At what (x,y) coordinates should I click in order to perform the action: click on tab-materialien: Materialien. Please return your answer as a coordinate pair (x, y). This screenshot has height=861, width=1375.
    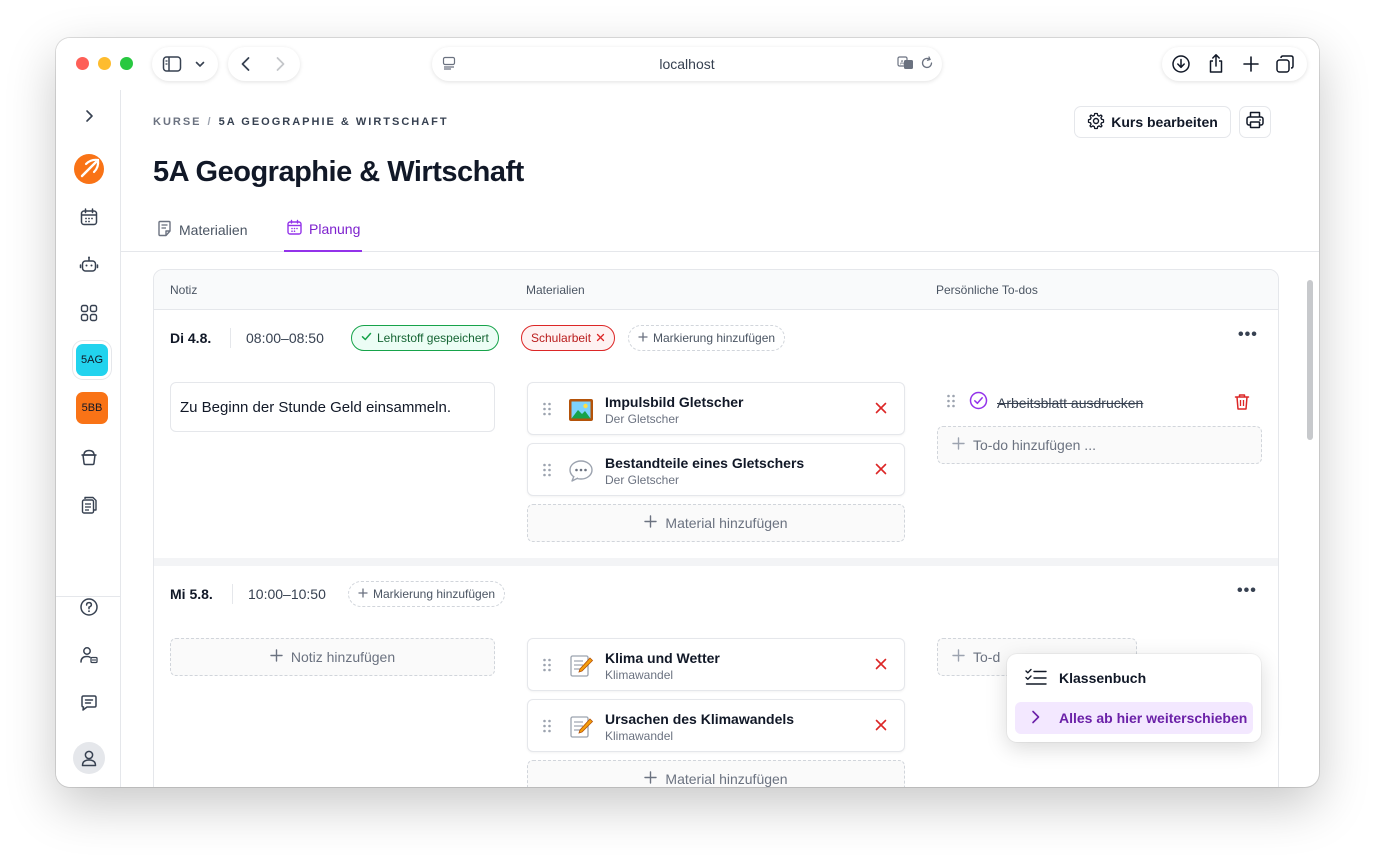
    Looking at the image, I should click on (201, 230).